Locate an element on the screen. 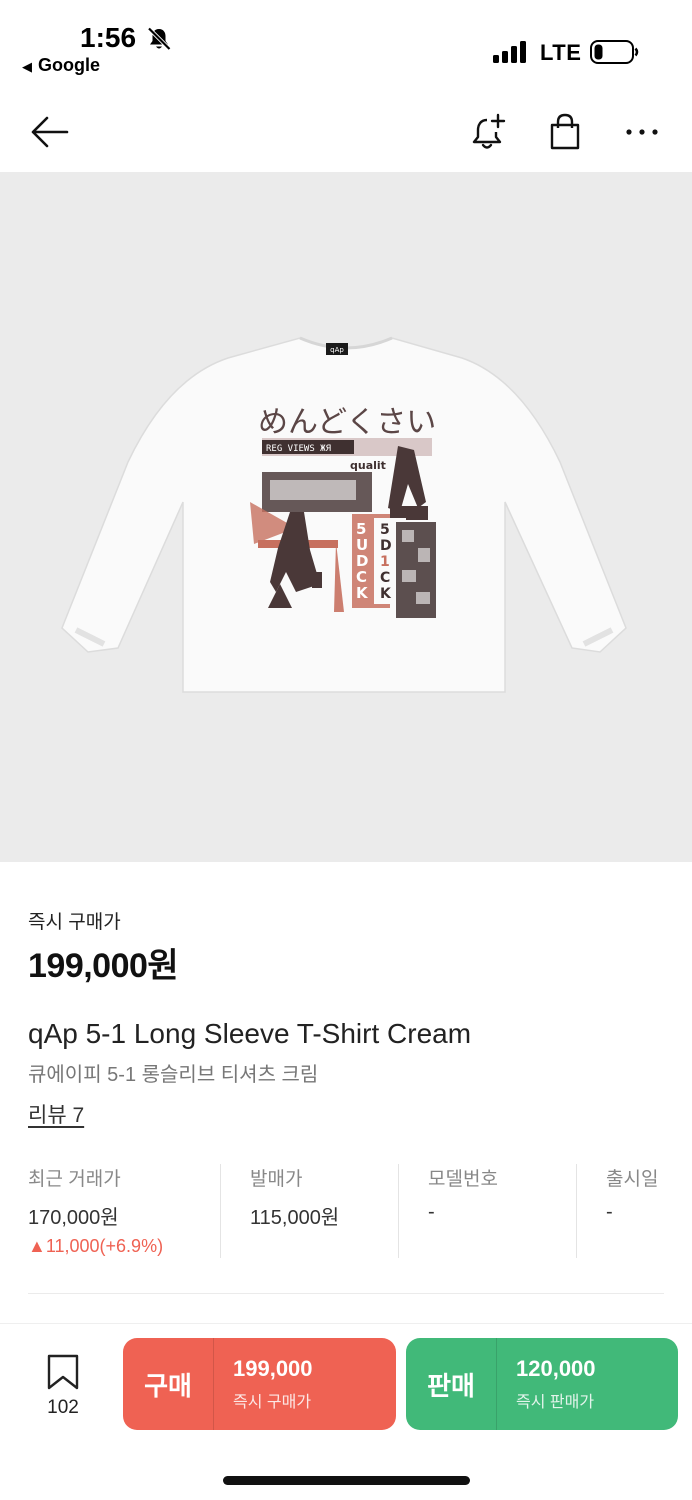  product-name-ko: 큐에이피 5-1 롱슬리브 티셔츠 크림 is located at coordinates (173, 1075).